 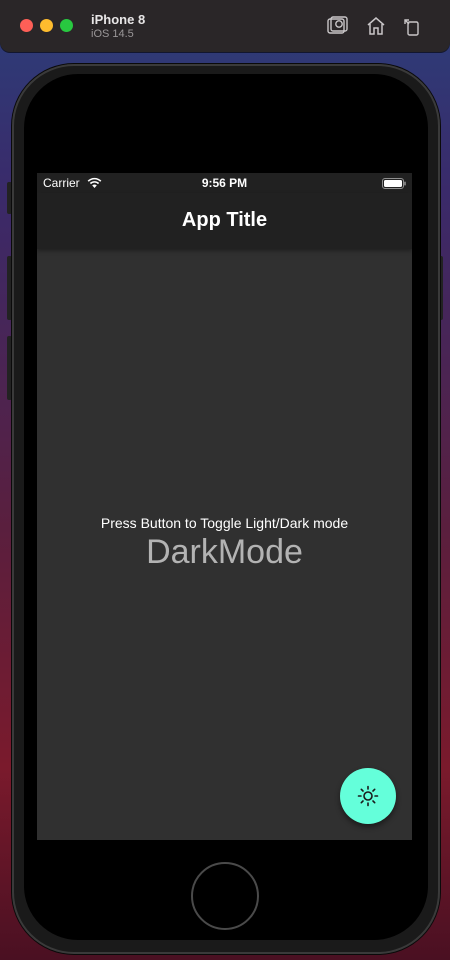 What do you see at coordinates (412, 26) in the screenshot?
I see `rotate-icon` at bounding box center [412, 26].